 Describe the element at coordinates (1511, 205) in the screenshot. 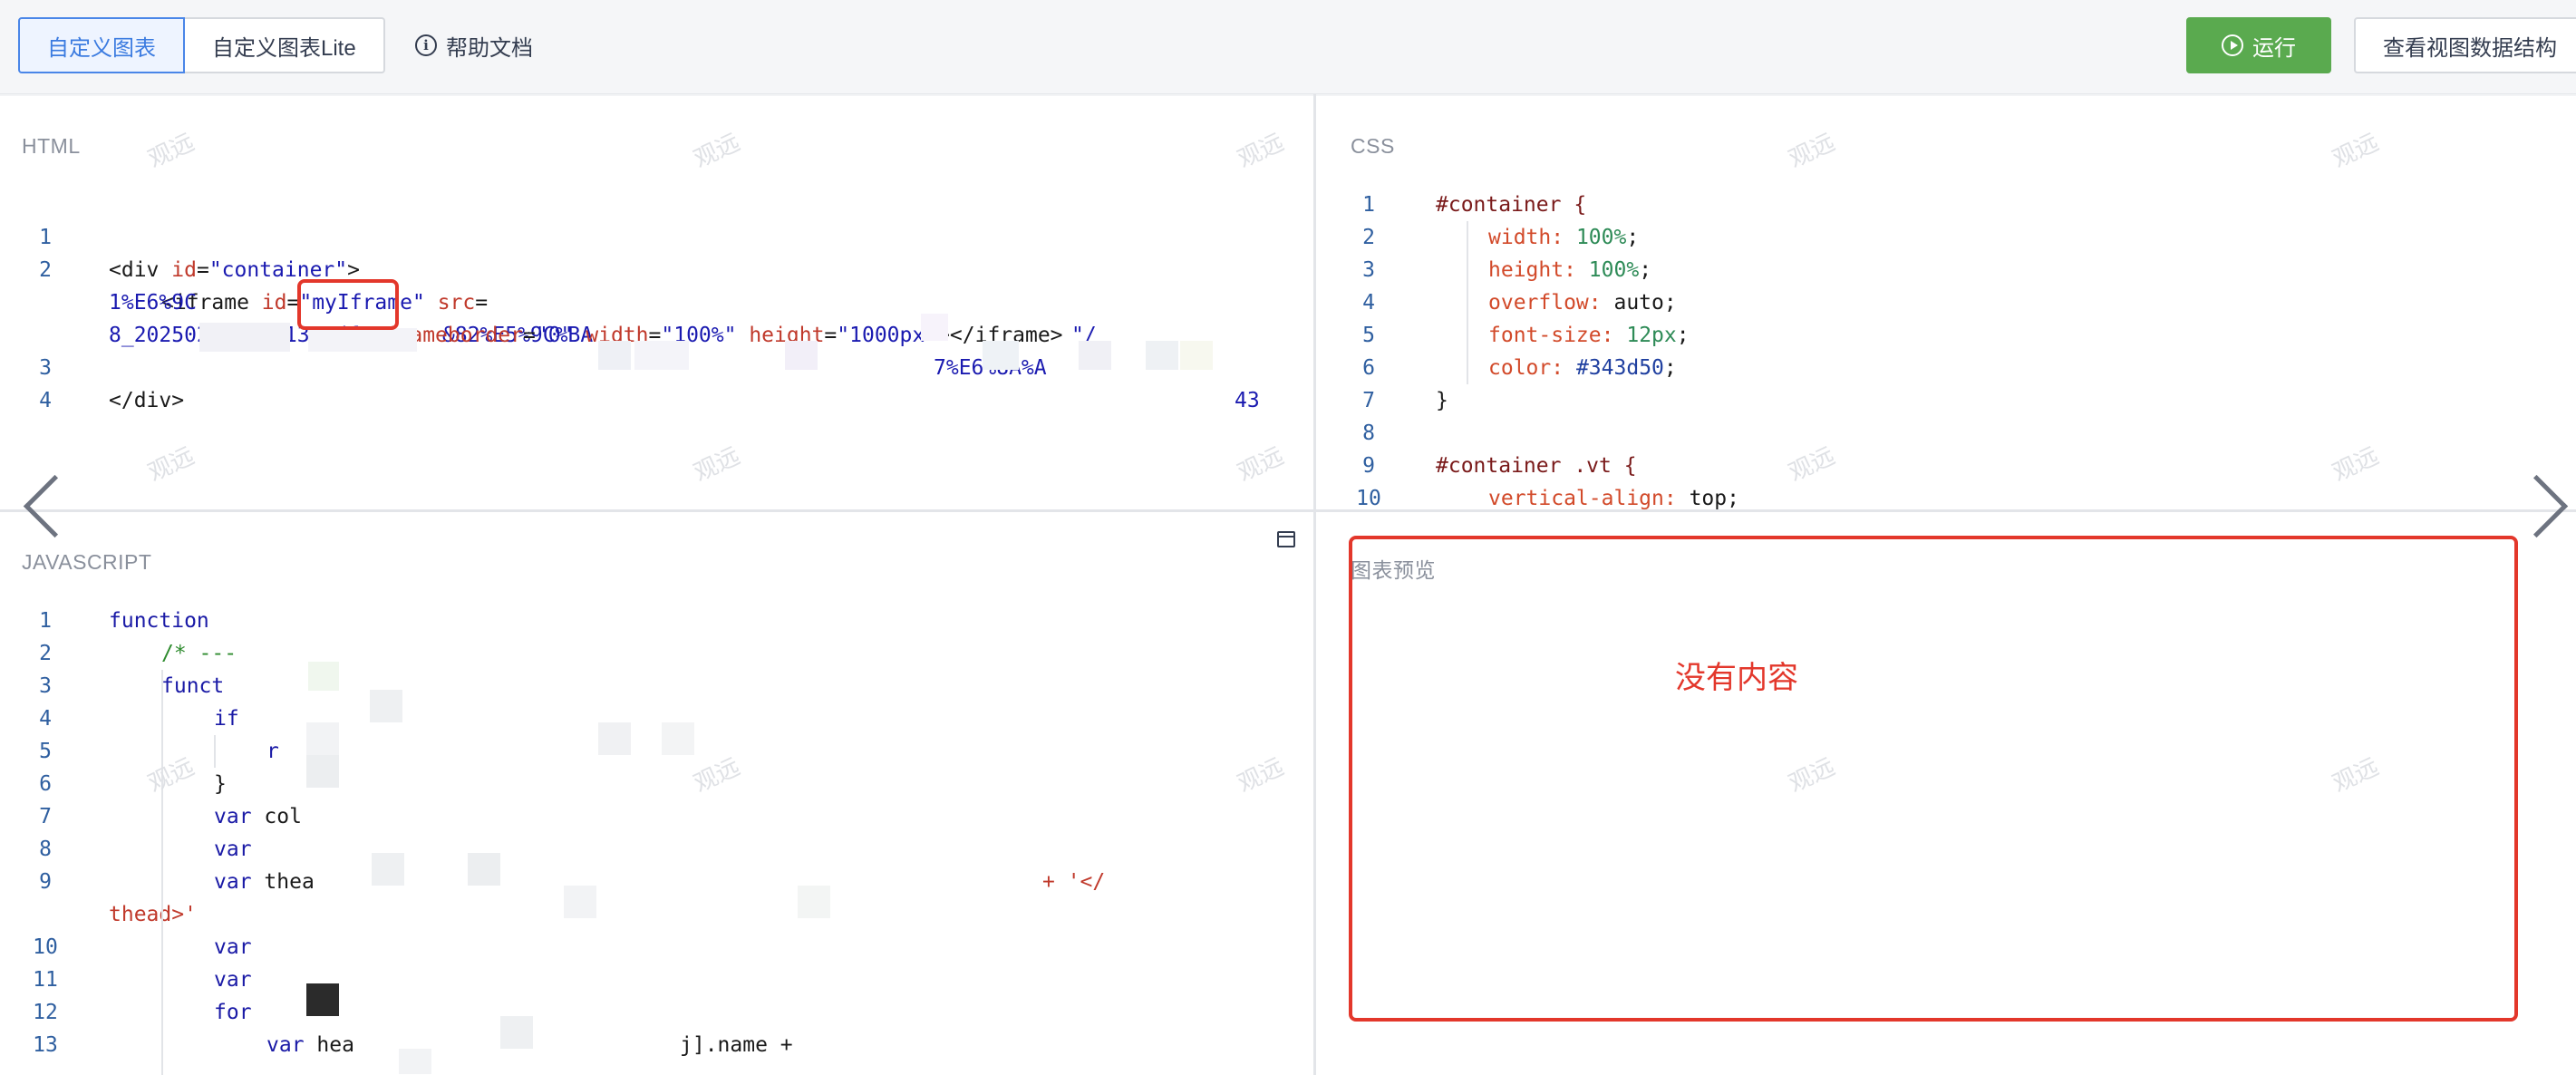

I see `code-text: #container {` at that location.